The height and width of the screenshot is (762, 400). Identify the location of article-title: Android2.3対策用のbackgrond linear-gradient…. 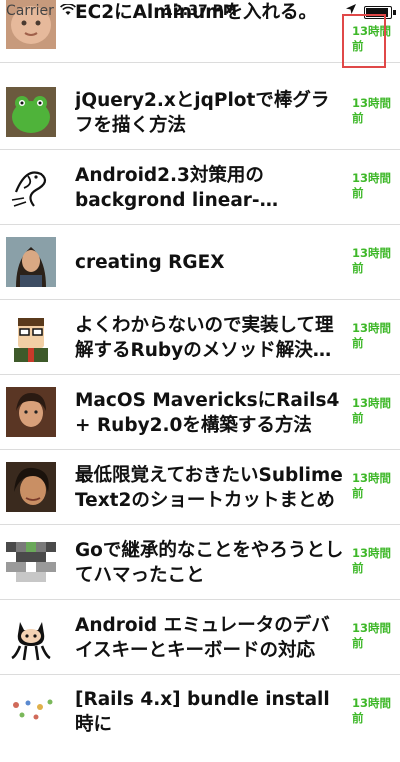
(210, 187).